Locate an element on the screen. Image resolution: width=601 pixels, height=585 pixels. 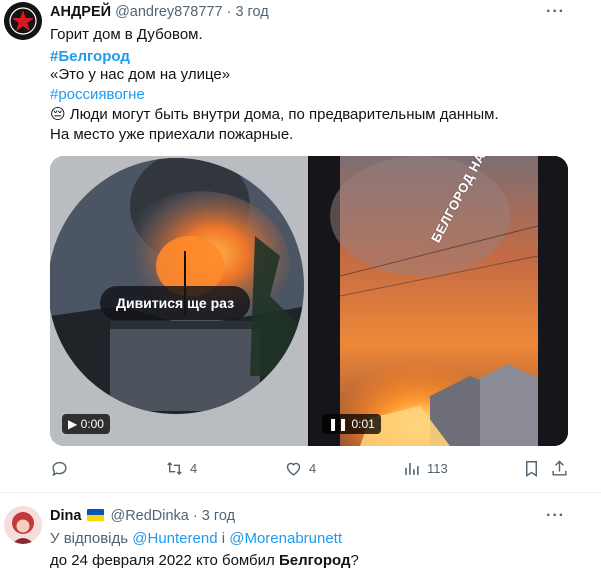
avatar-emblem-icon is located at coordinates (23, 21).